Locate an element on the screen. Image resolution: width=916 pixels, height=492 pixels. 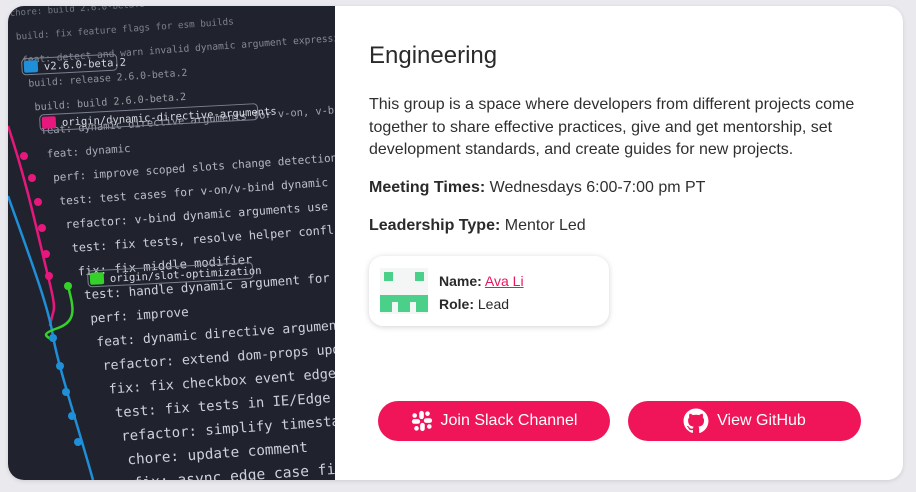
leadership-type: Leadership Type: Mentor Led is located at coordinates (477, 226).